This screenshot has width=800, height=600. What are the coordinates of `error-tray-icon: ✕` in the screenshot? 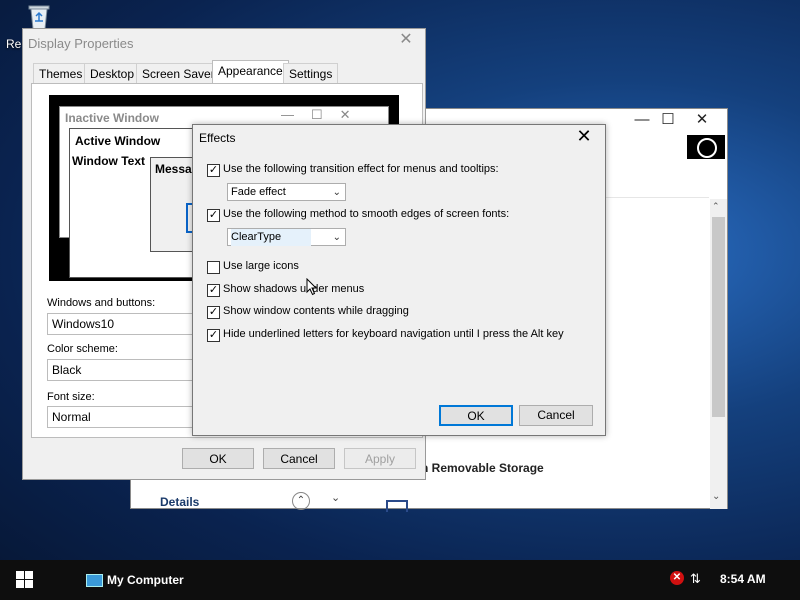 It's located at (677, 578).